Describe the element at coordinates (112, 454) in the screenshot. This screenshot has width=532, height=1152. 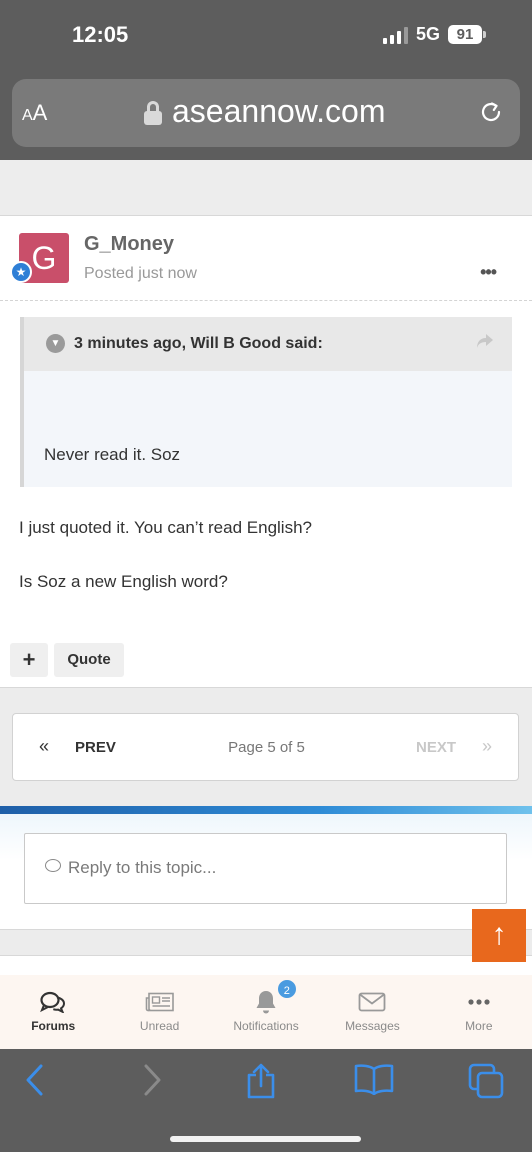
I see `quote-text: Never read it. Soz` at that location.